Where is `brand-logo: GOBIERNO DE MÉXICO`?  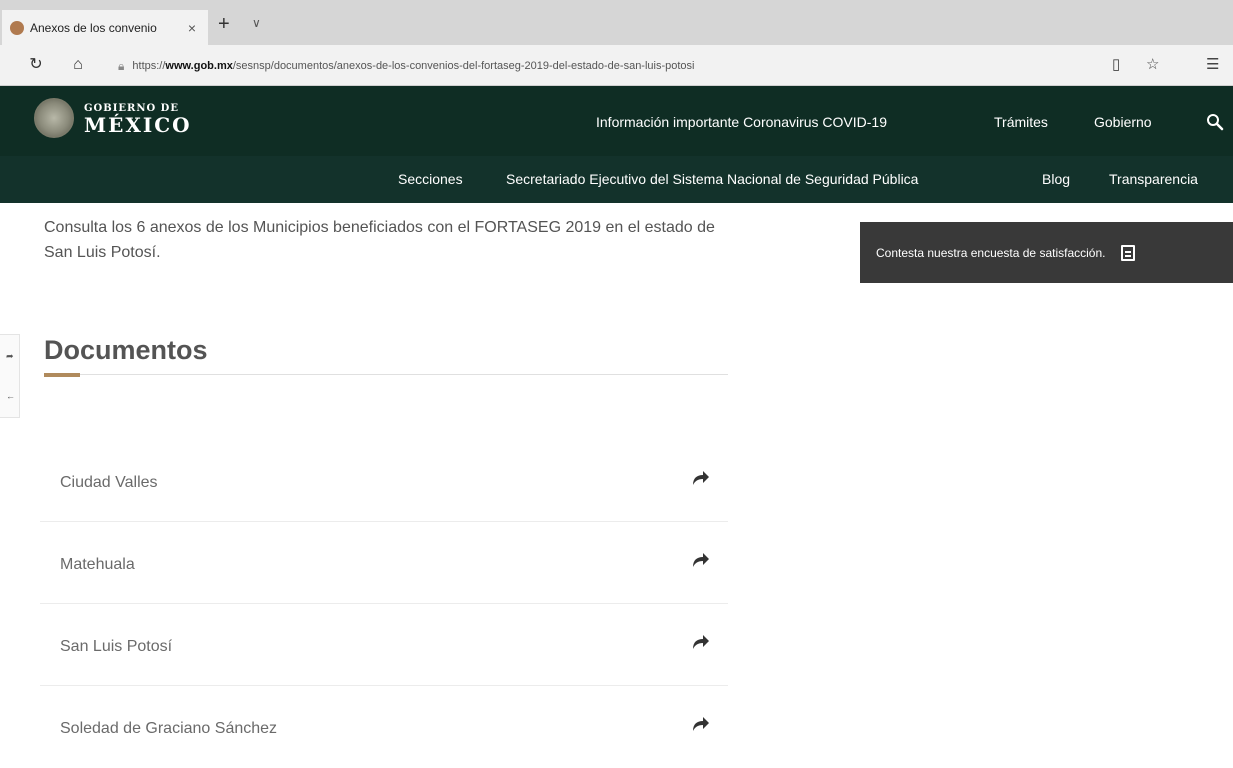 brand-logo: GOBIERNO DE MÉXICO is located at coordinates (138, 119).